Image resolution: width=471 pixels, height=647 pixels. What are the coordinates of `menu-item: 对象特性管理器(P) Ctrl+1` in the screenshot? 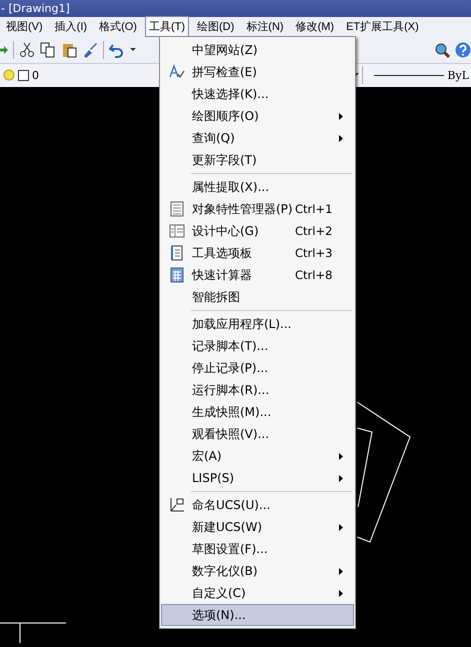 It's located at (257, 209).